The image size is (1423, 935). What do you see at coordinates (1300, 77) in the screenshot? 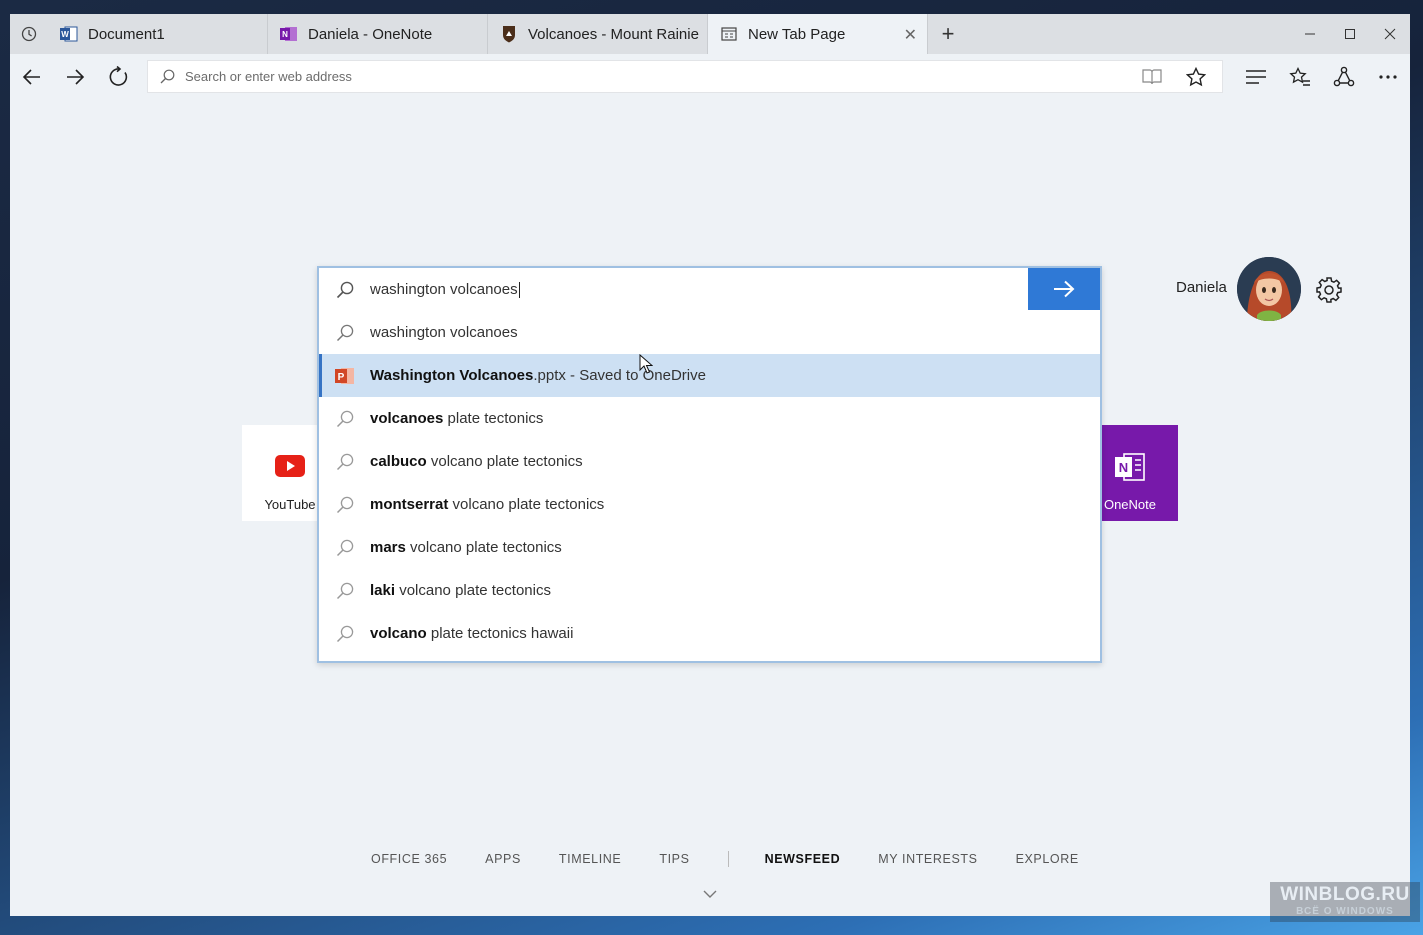
I see `web-note-button` at bounding box center [1300, 77].